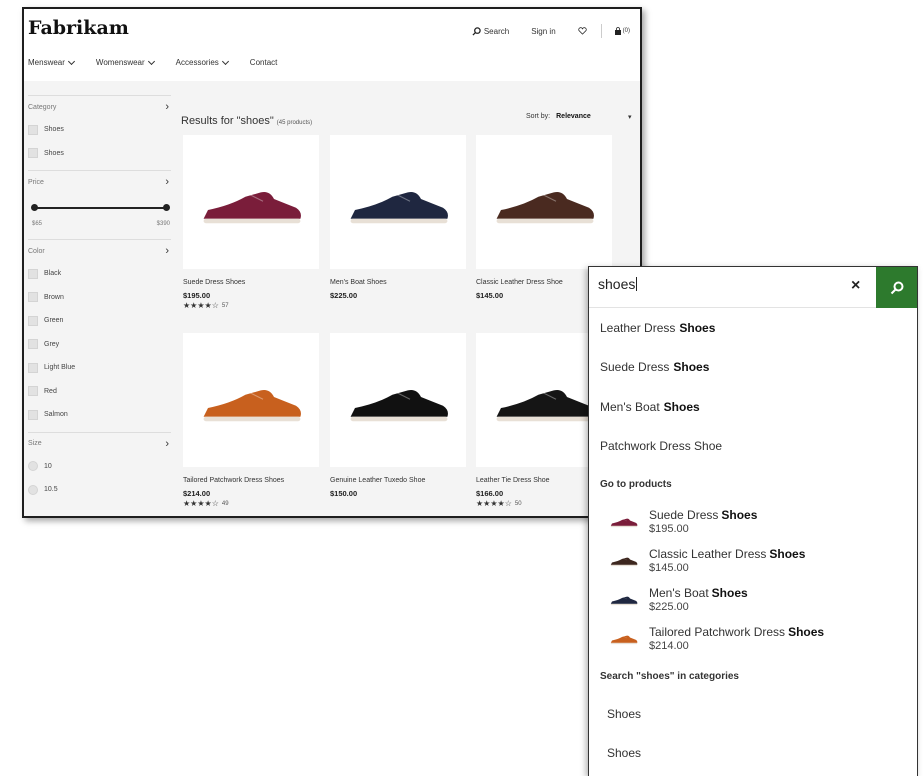 This screenshot has width=924, height=776. I want to click on search-suggestion: Leather Dress Shoes, so click(753, 328).